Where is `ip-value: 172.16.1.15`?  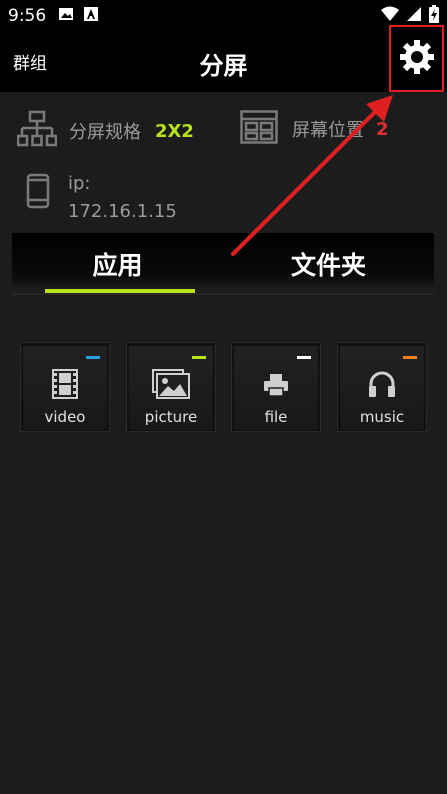
ip-value: 172.16.1.15 is located at coordinates (122, 211).